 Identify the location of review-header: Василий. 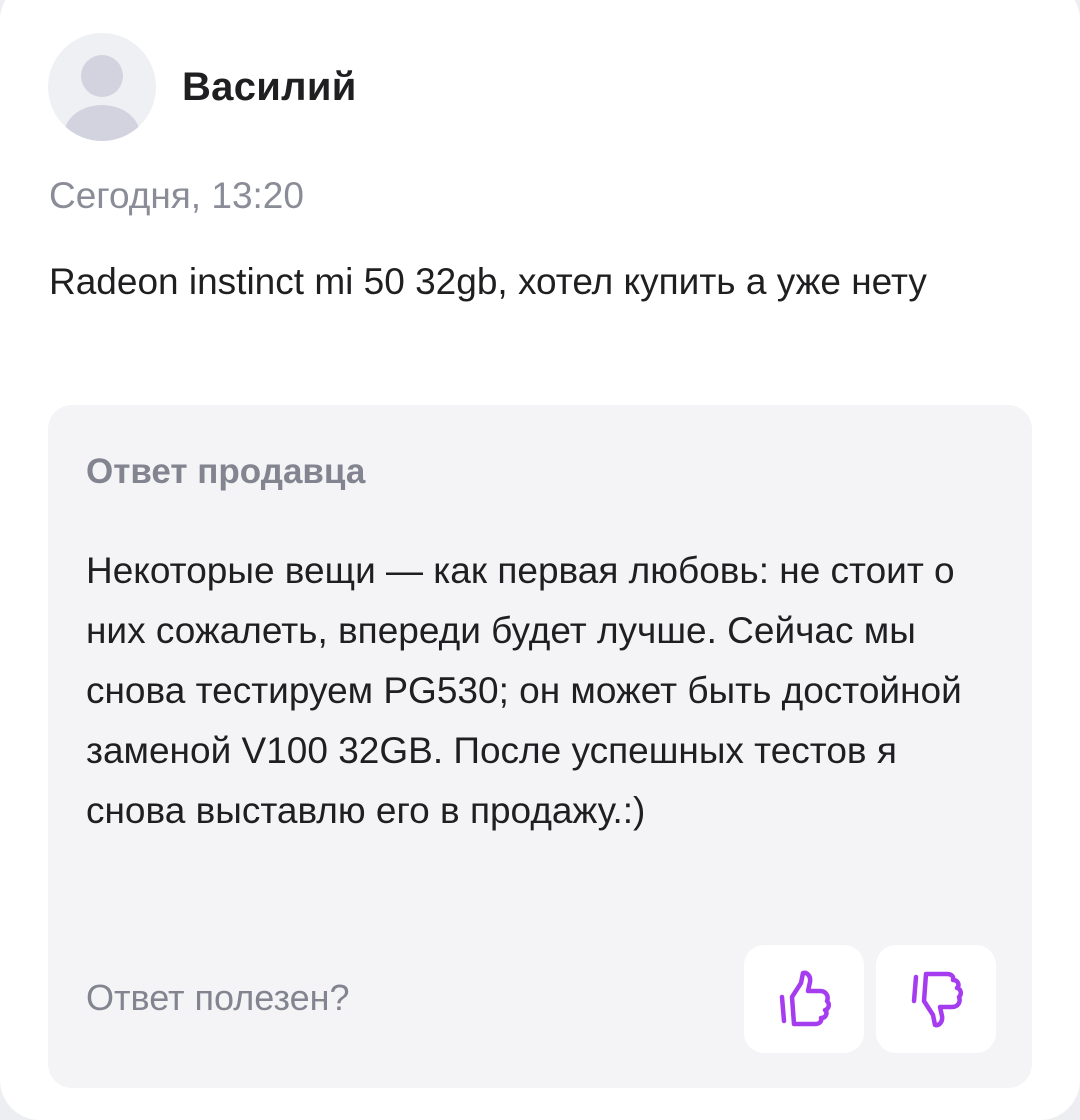
(202, 87).